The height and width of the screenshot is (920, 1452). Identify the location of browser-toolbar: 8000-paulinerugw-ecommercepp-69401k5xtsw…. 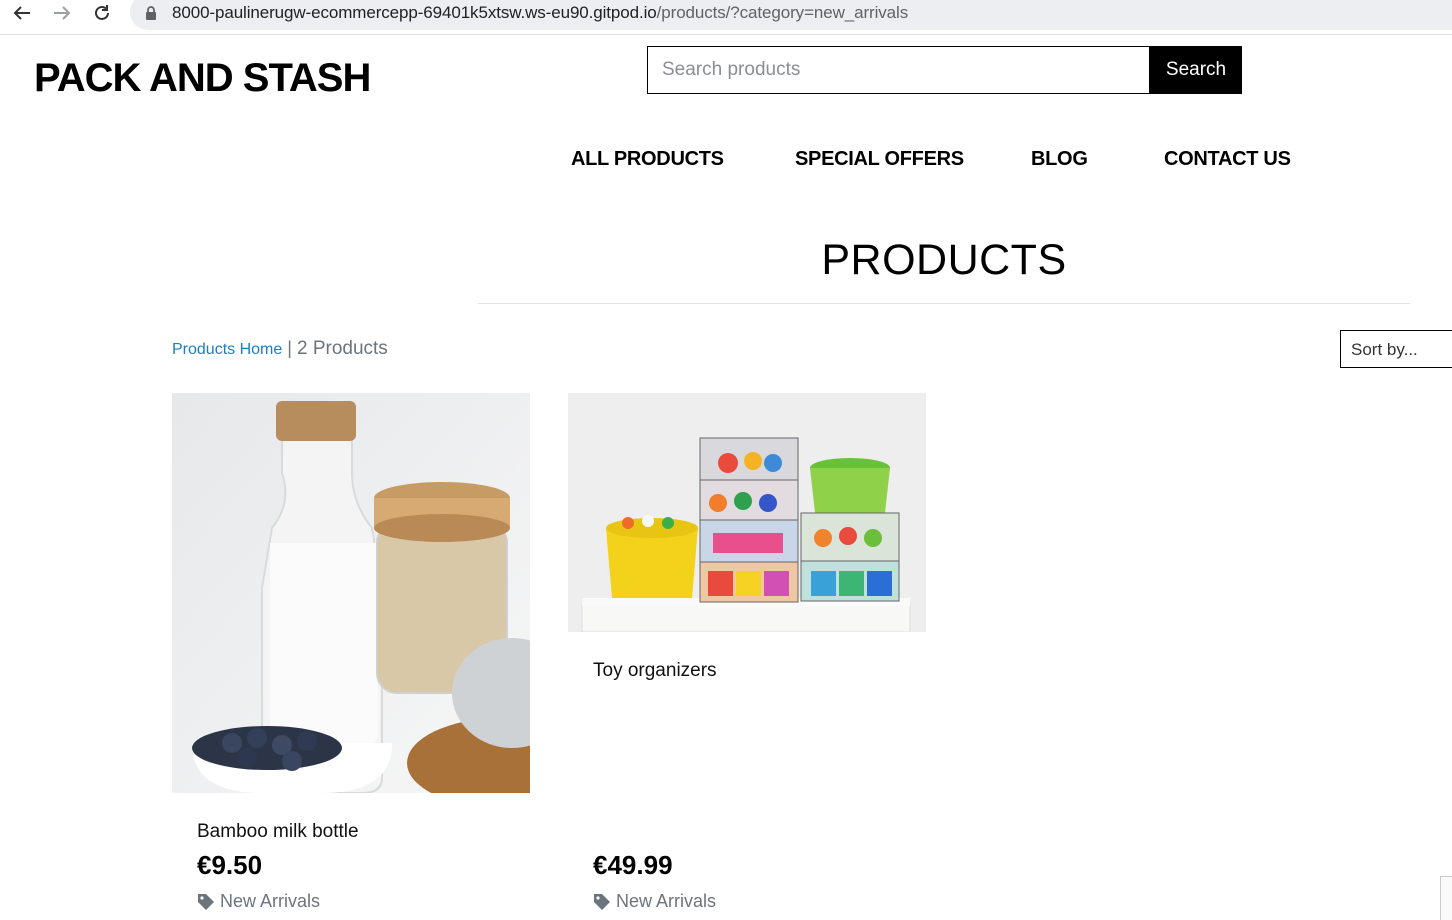
(726, 17).